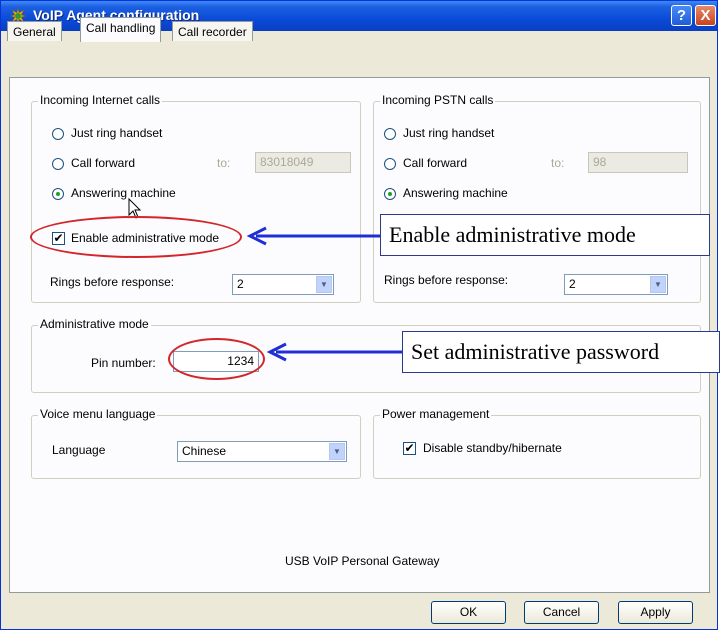 Image resolution: width=720 pixels, height=632 pixels. I want to click on language-select: Chinese ▼, so click(262, 451).